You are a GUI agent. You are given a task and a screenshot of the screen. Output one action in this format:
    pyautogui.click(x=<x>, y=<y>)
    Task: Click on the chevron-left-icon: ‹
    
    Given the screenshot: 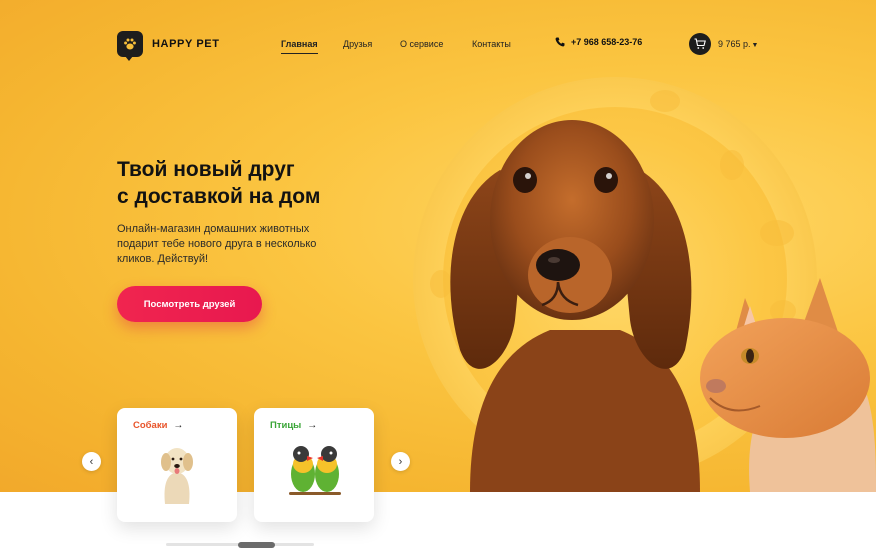 What is the action you would take?
    pyautogui.click(x=91, y=461)
    